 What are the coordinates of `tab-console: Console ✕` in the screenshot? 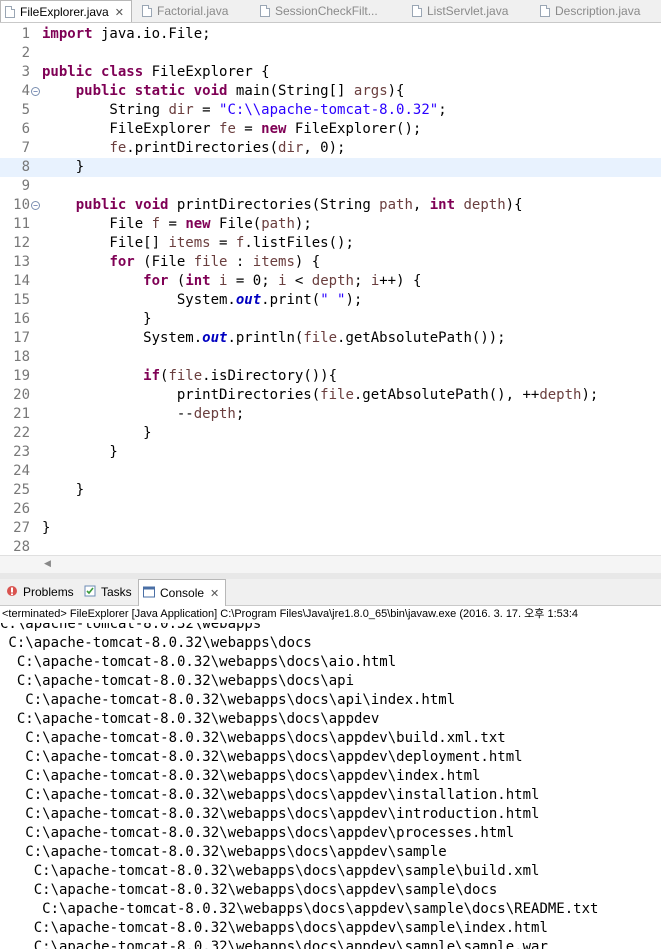 It's located at (182, 592).